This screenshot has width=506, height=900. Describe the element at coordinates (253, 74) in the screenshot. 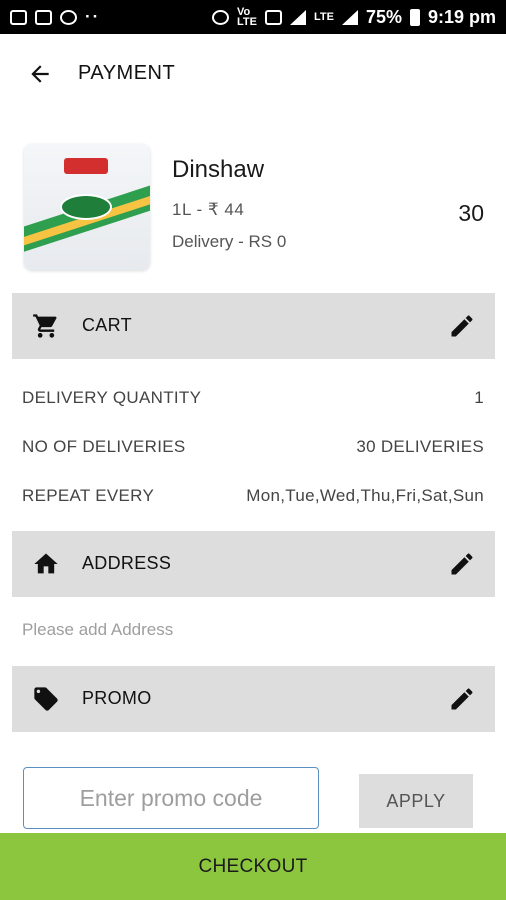

I see `app-bar: PAYMENT` at that location.